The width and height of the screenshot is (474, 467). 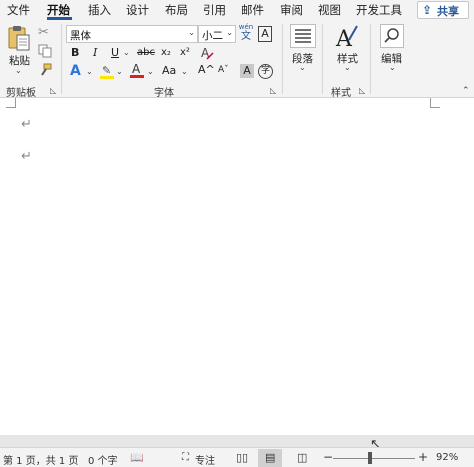 I want to click on margin-corner-right, so click(x=435, y=103).